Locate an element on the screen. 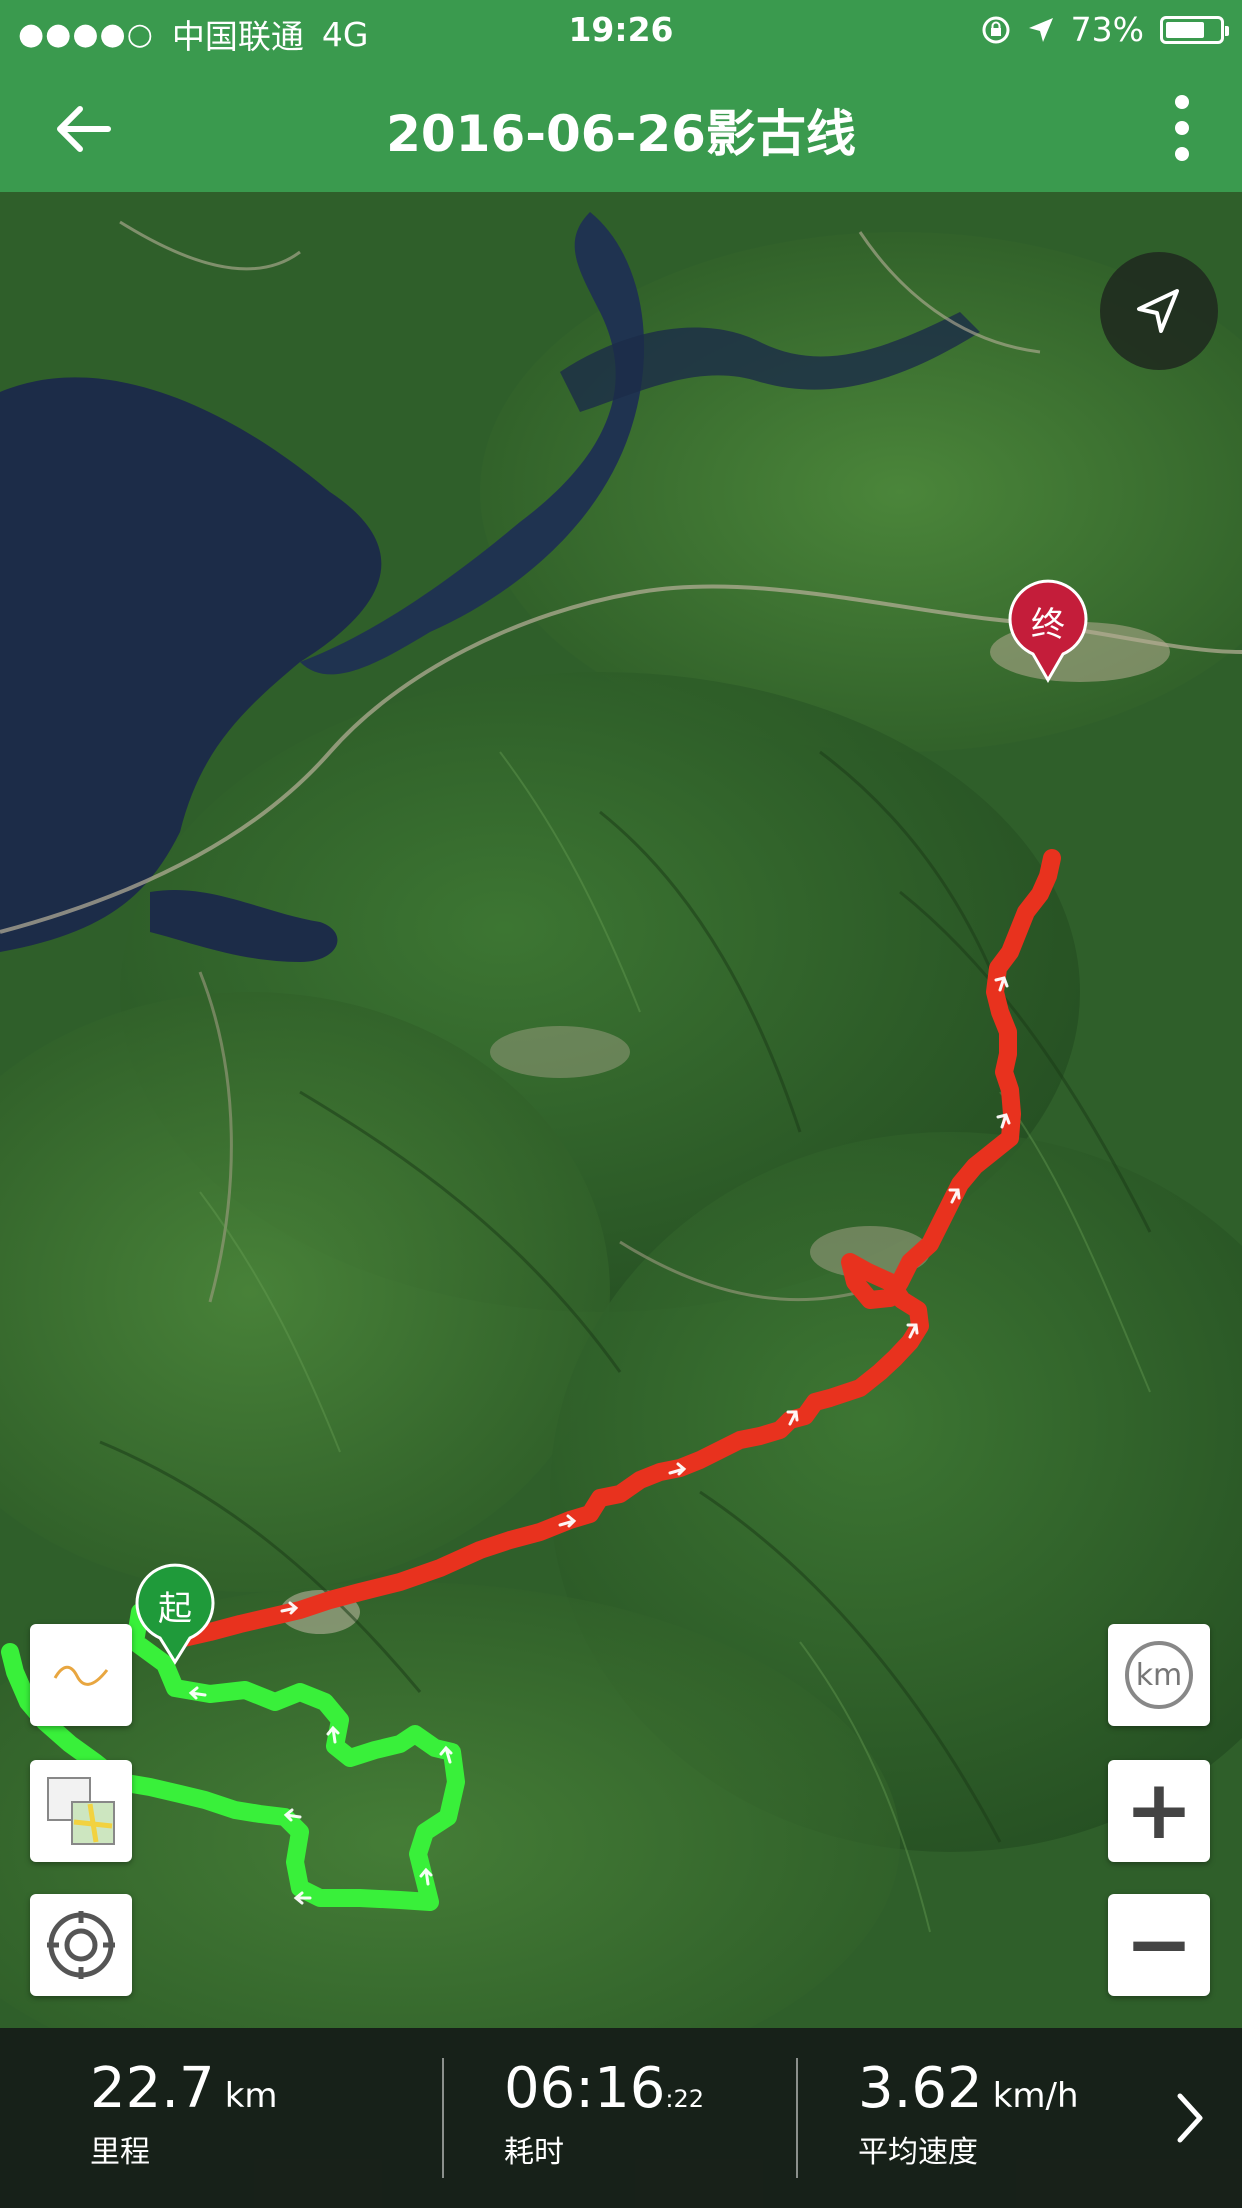 The width and height of the screenshot is (1242, 2208). locate-button is located at coordinates (1159, 311).